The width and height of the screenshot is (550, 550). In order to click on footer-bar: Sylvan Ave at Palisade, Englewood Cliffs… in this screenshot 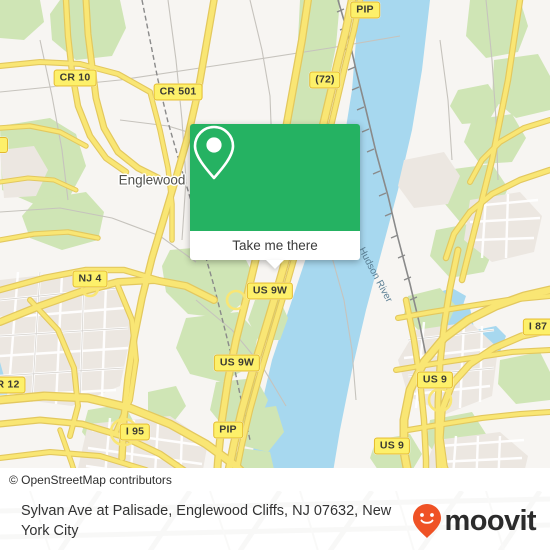, I will do `click(275, 520)`.